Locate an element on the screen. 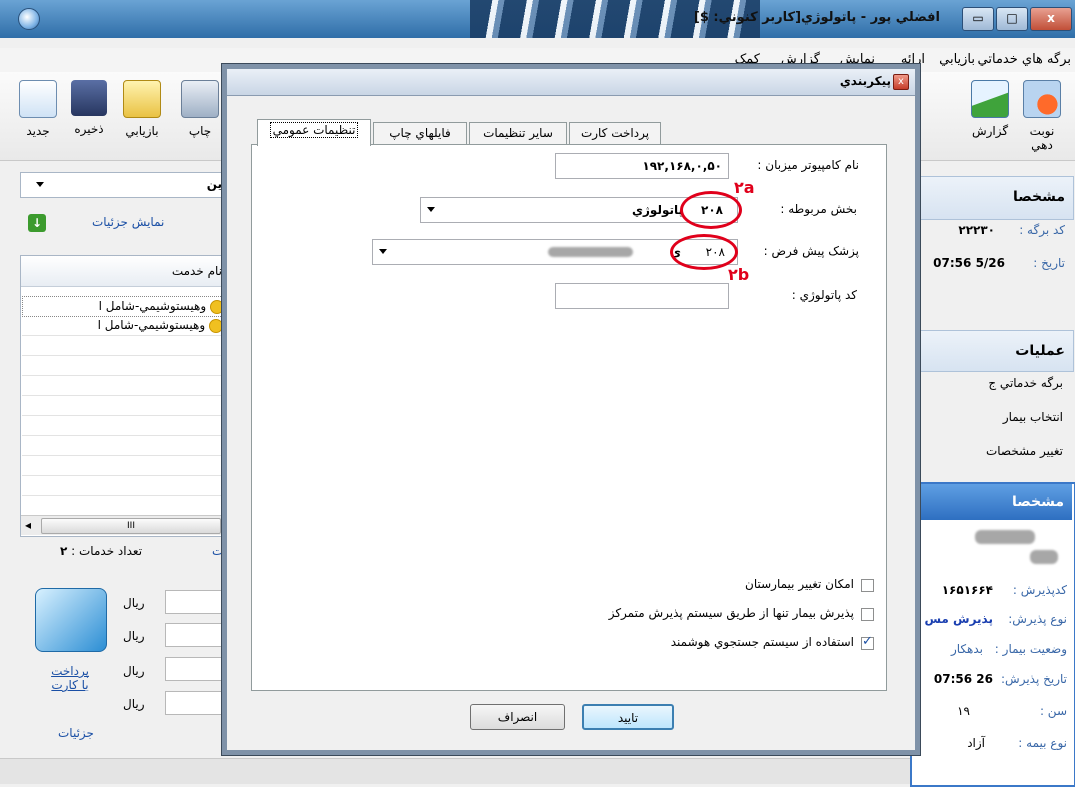  new-label: جديد is located at coordinates (38, 131).